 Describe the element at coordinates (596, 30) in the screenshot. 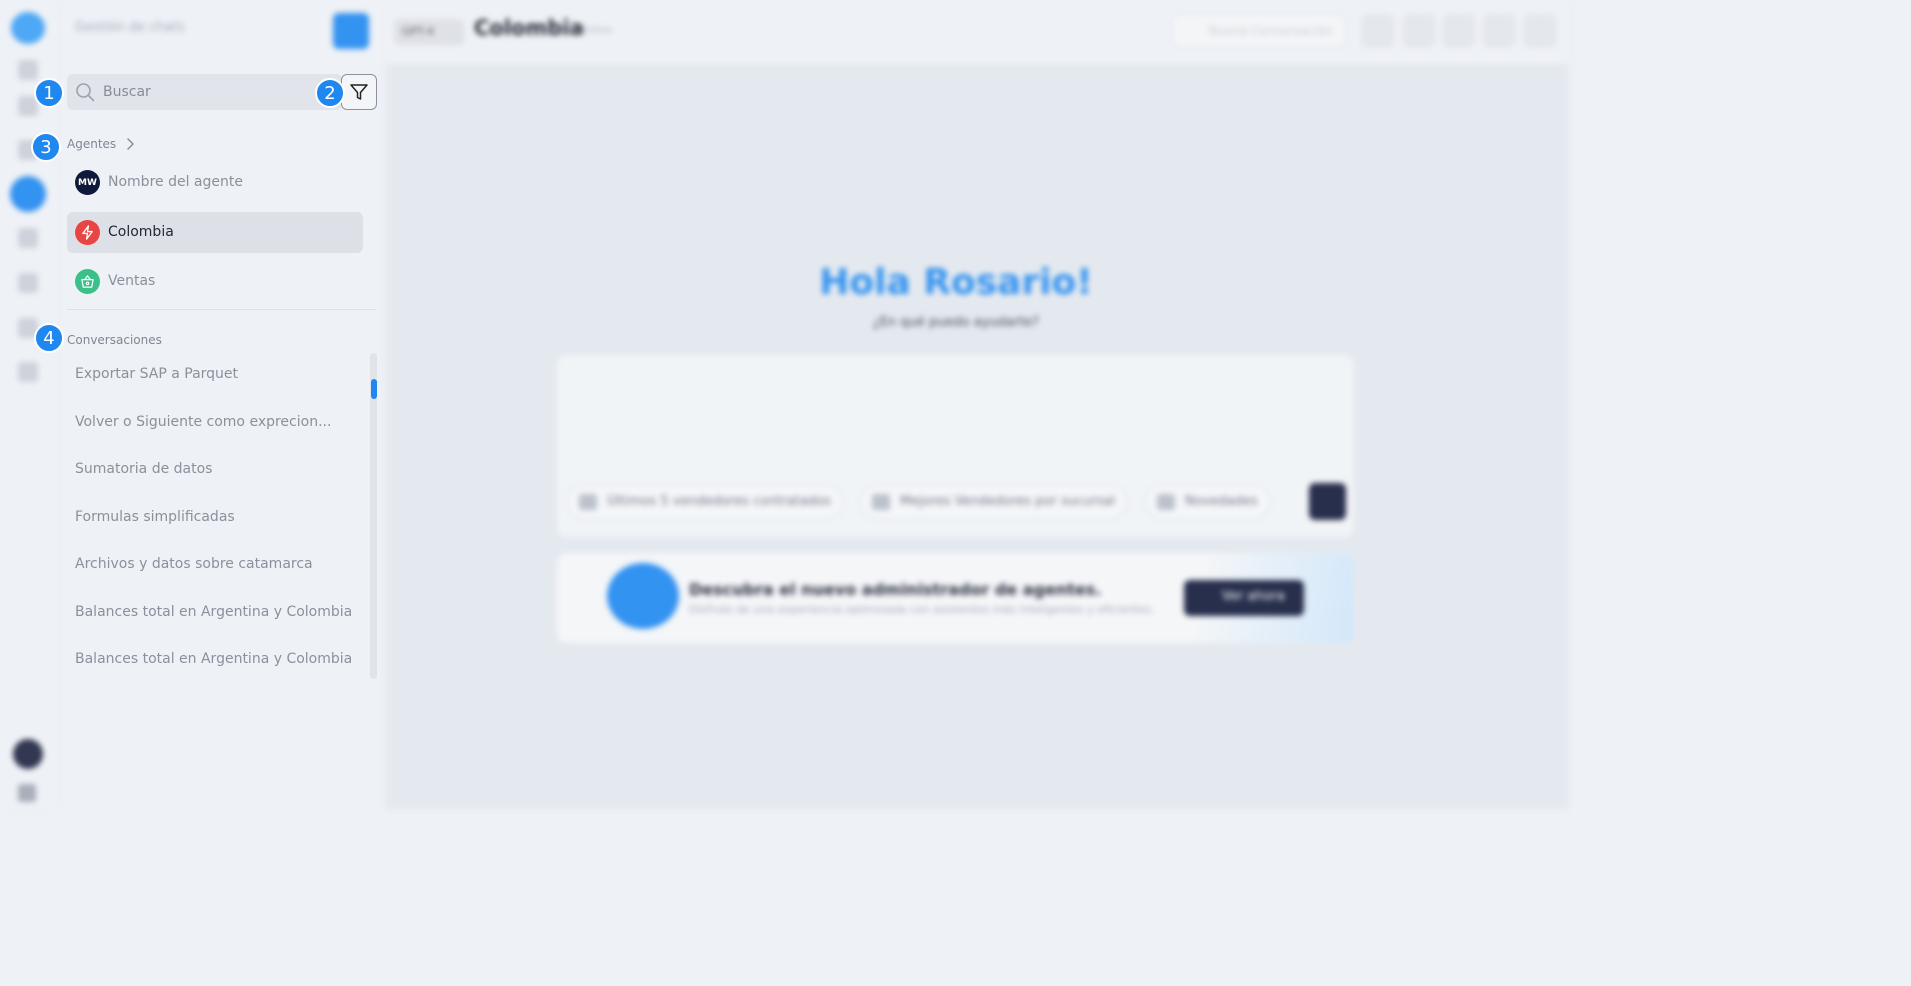

I see `status-badge: Activo` at that location.